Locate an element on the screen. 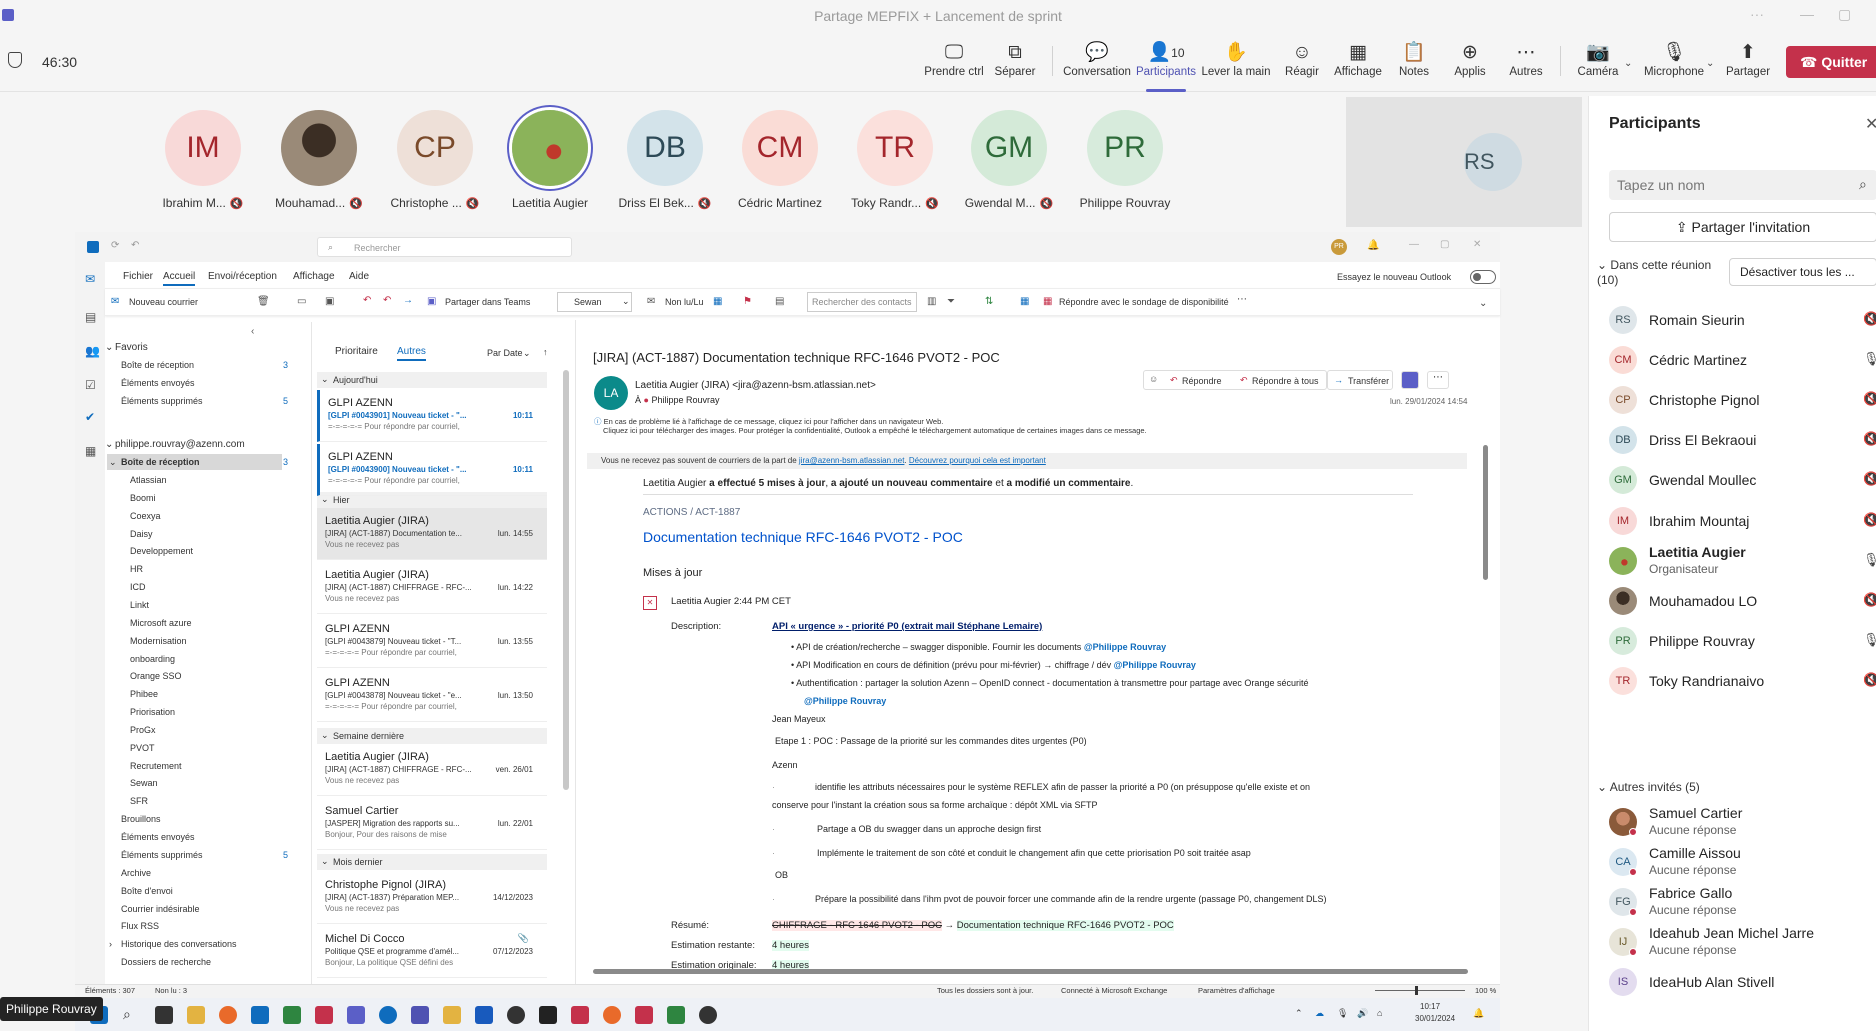 The width and height of the screenshot is (1876, 1031). rules-icon: ▤ is located at coordinates (779, 301).